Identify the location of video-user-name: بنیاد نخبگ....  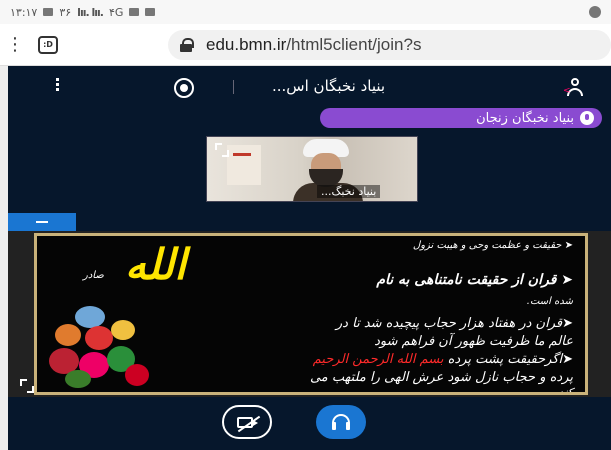
(349, 191).